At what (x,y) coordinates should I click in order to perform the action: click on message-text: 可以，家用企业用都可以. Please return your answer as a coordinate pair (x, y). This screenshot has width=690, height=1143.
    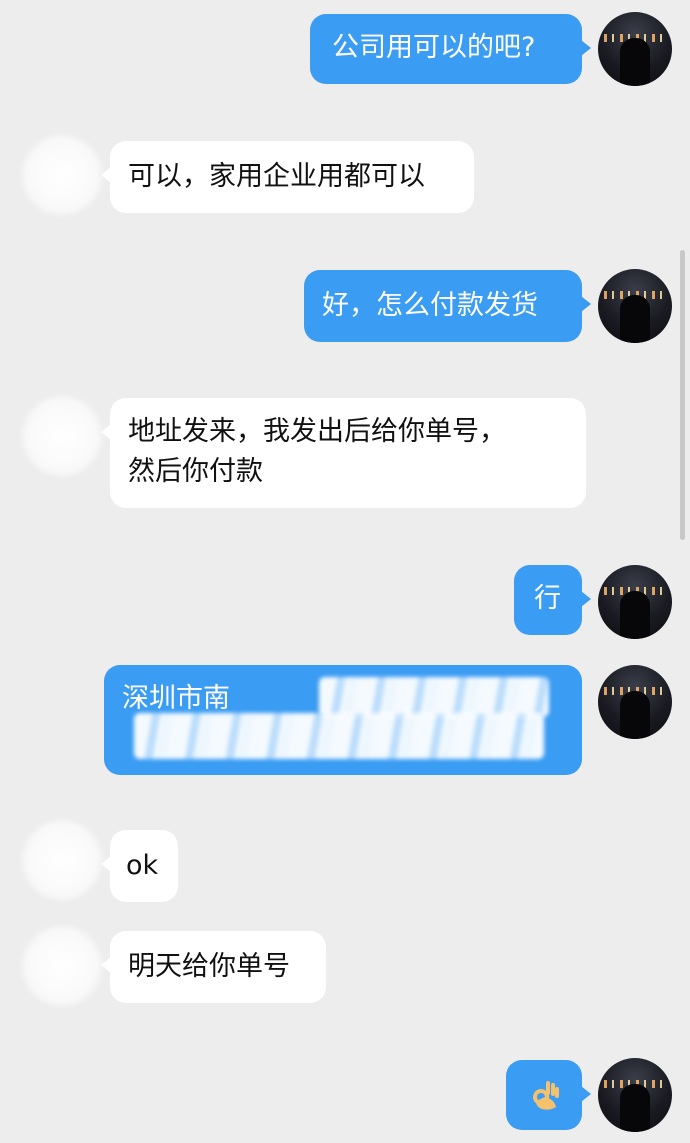
    Looking at the image, I should click on (276, 176).